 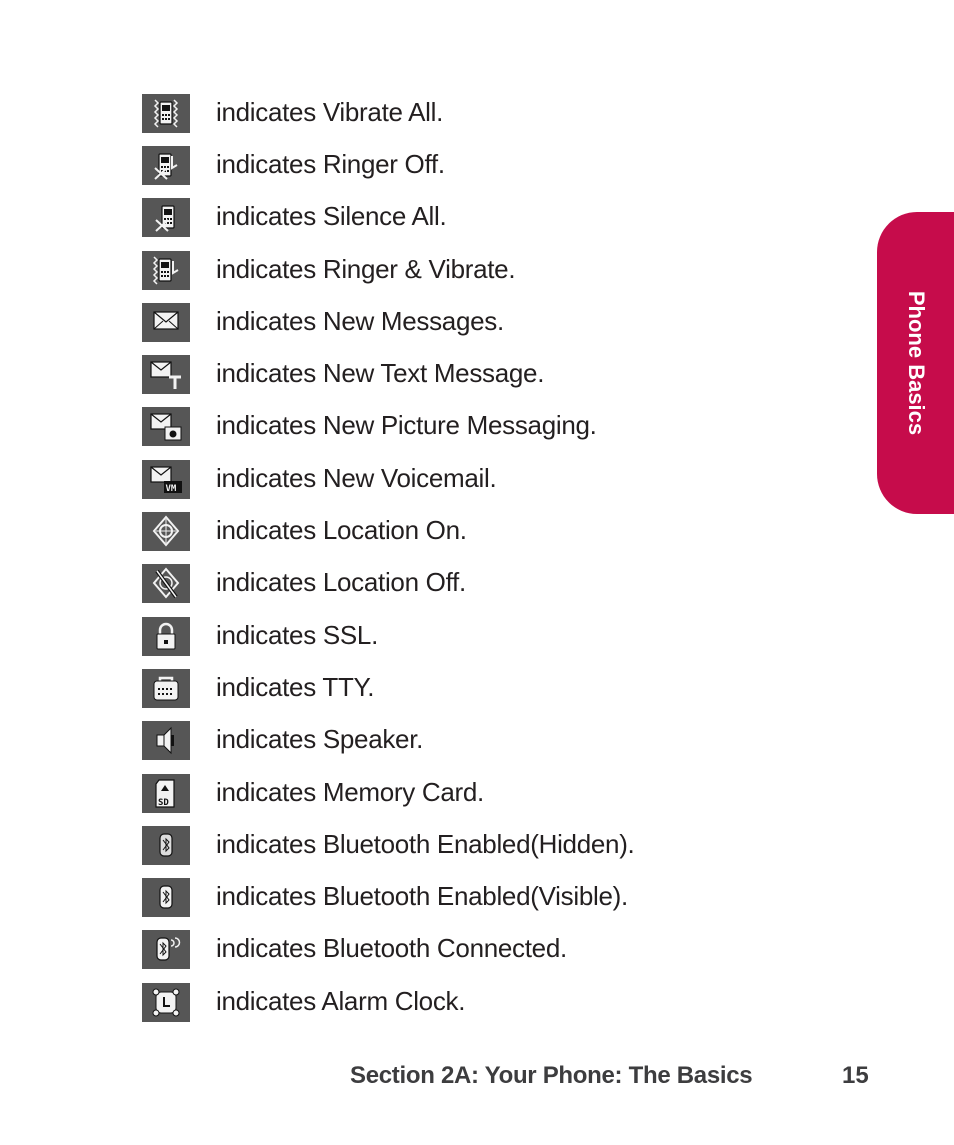 What do you see at coordinates (391, 948) in the screenshot?
I see `legend-description: indicates Bluetooth Connected.` at bounding box center [391, 948].